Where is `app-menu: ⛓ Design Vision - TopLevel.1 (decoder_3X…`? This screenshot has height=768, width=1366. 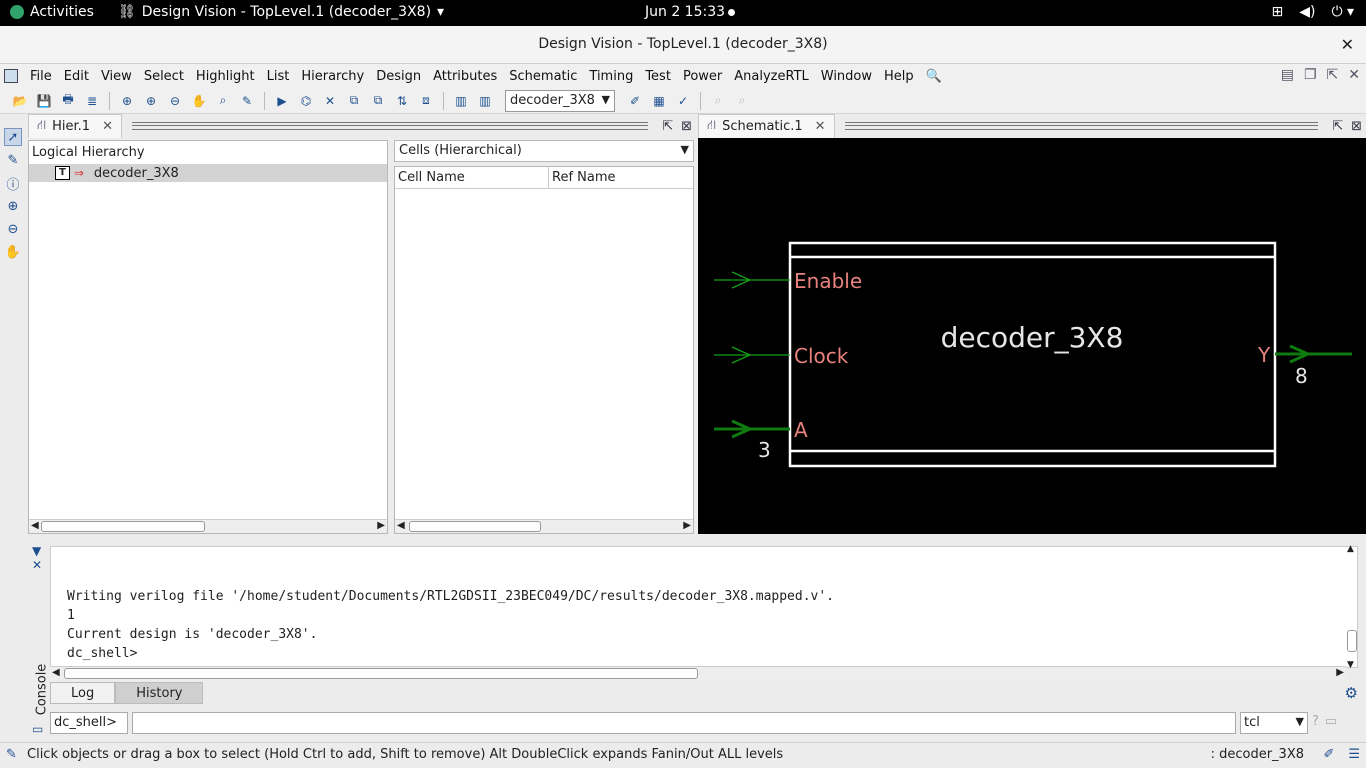
app-menu: ⛓ Design Vision - TopLevel.1 (decoder_3X… is located at coordinates (281, 12).